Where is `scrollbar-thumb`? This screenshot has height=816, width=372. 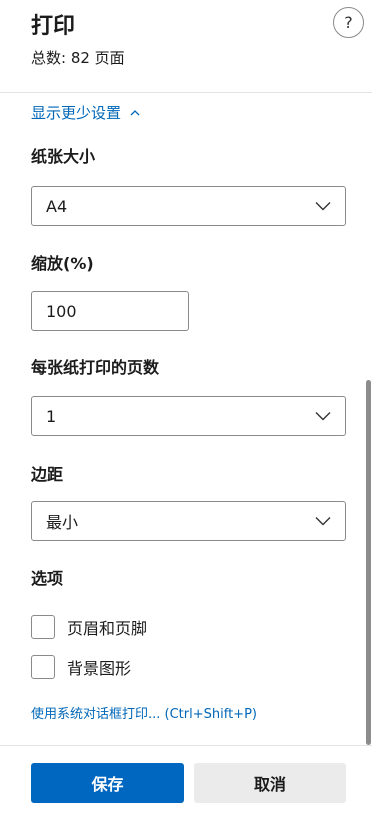 scrollbar-thumb is located at coordinates (368, 562).